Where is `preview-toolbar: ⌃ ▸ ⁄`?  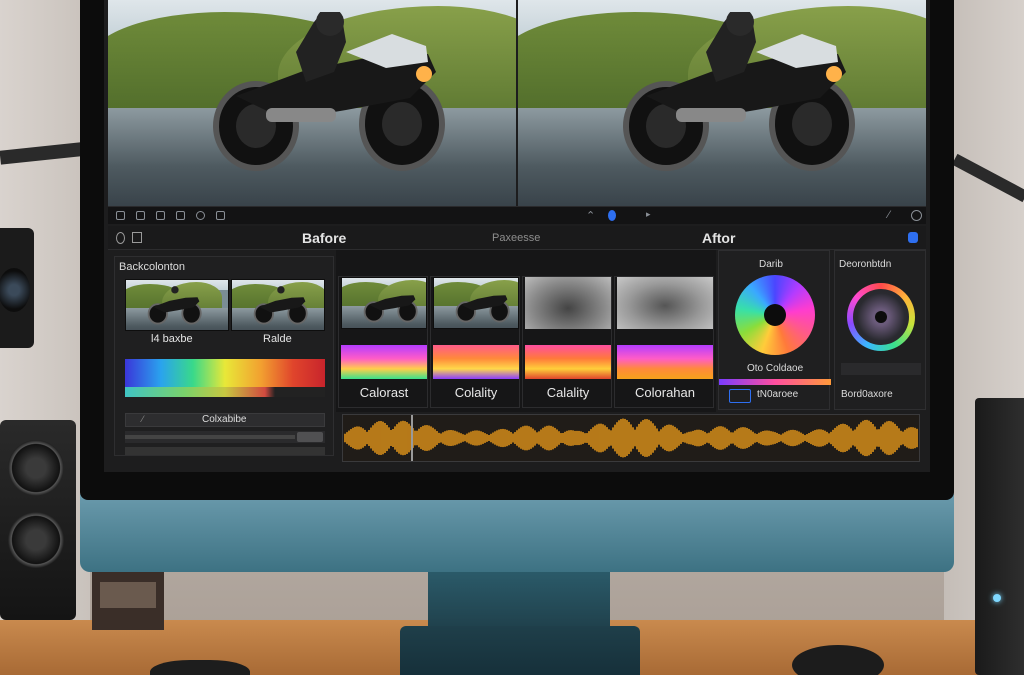 preview-toolbar: ⌃ ▸ ⁄ is located at coordinates (517, 215).